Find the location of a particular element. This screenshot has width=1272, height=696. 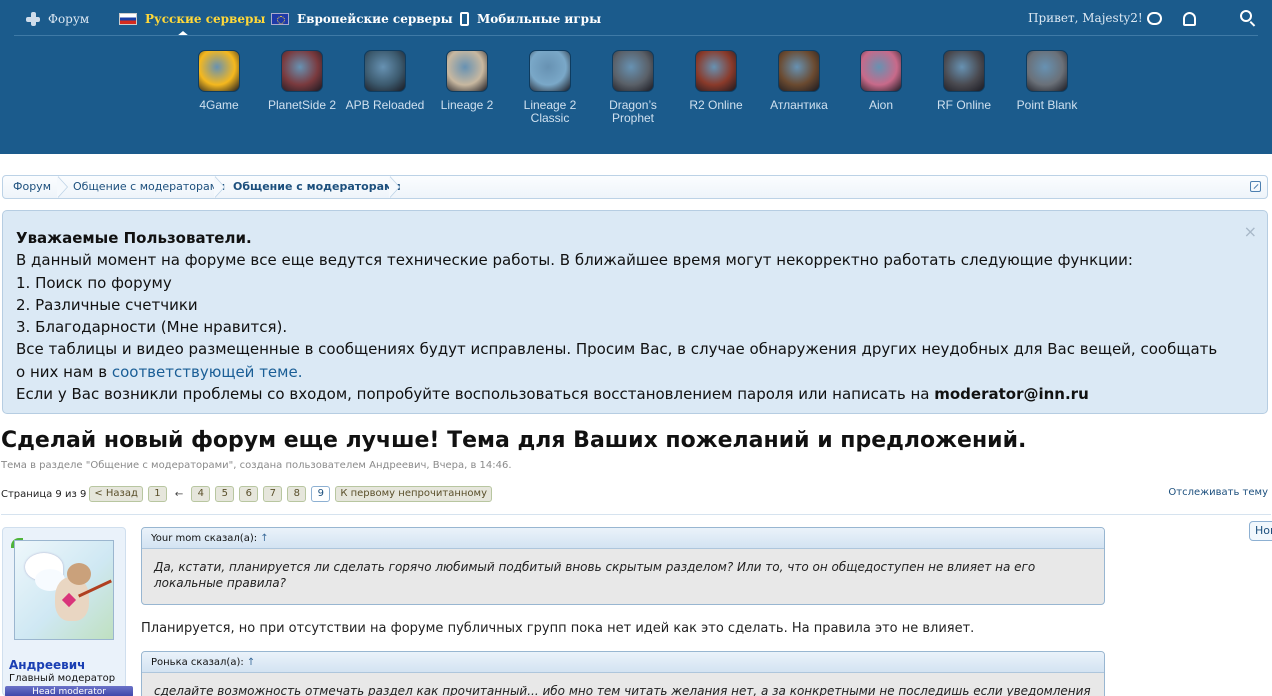

quote-text: локальные правила? is located at coordinates (220, 583).